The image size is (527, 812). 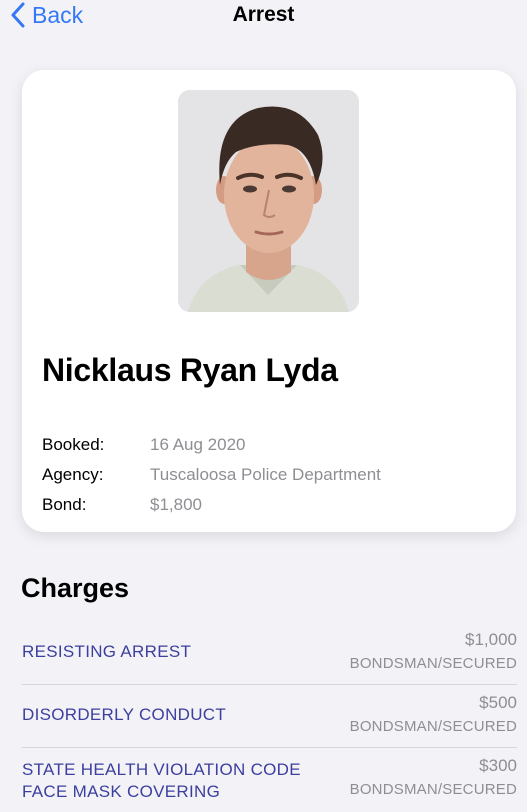 What do you see at coordinates (176, 504) in the screenshot?
I see `detail-value: $1,800` at bounding box center [176, 504].